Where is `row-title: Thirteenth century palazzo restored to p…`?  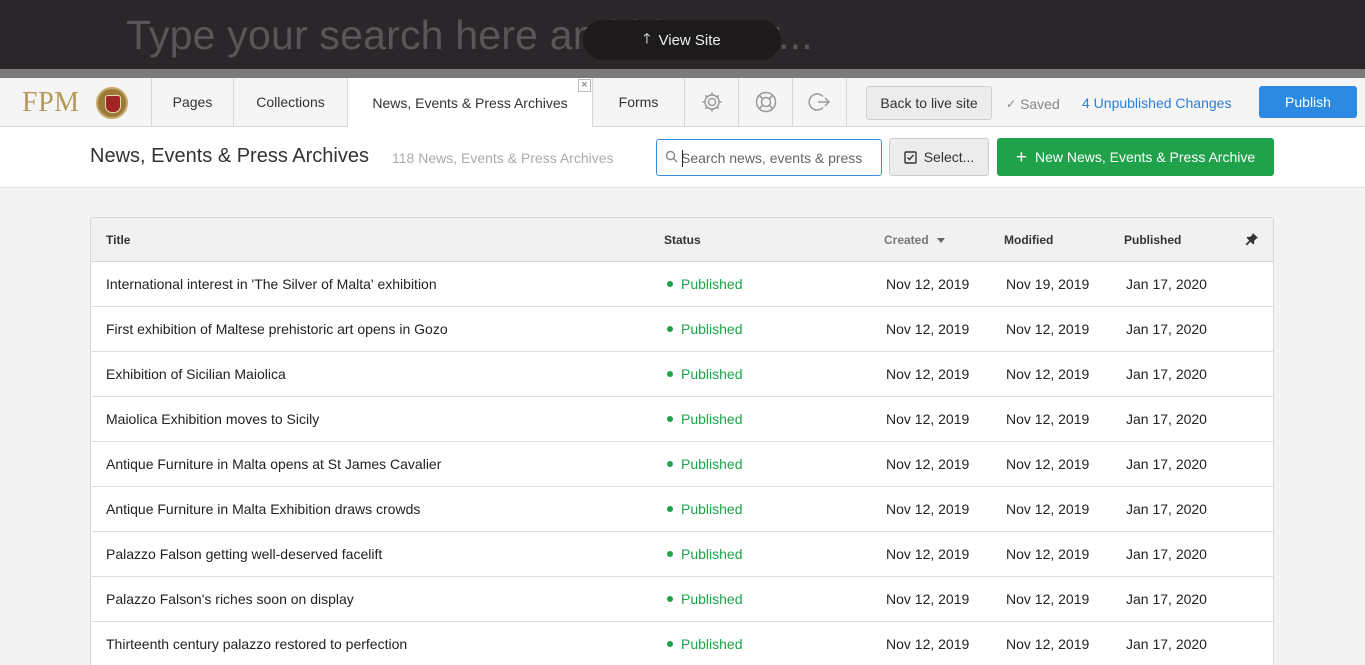
row-title: Thirteenth century palazzo restored to p… is located at coordinates (256, 644).